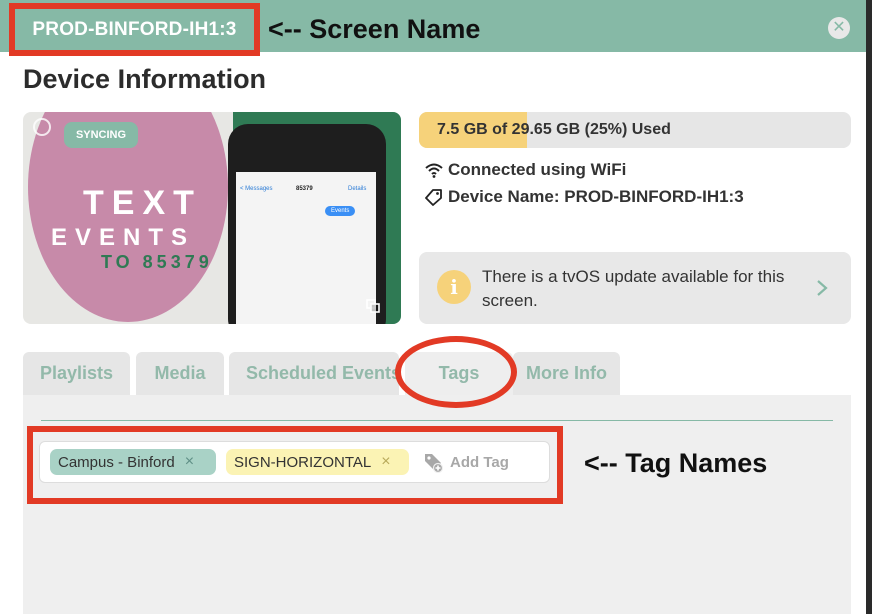  I want to click on wifi-icon, so click(434, 170).